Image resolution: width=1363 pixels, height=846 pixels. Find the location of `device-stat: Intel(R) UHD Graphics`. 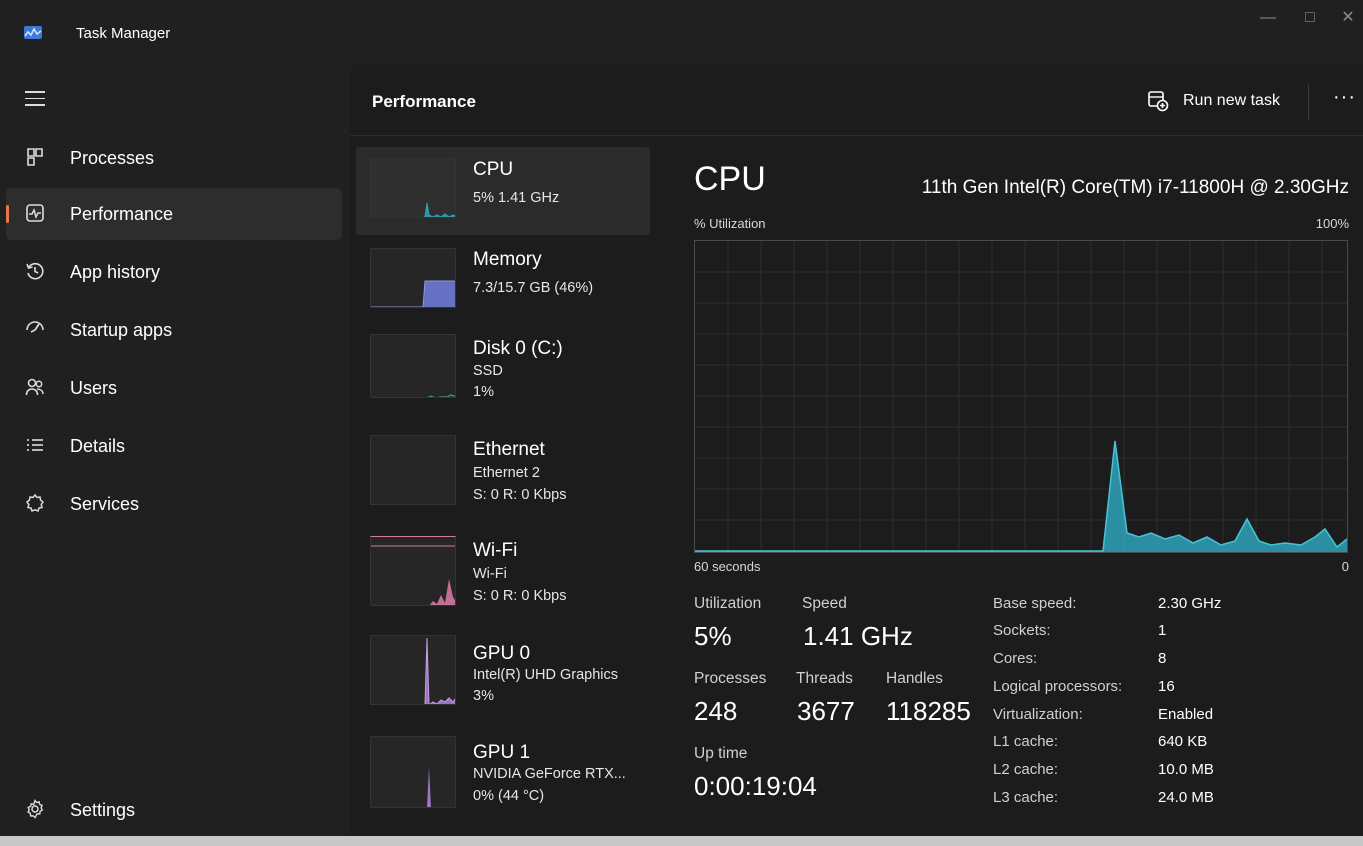

device-stat: Intel(R) UHD Graphics is located at coordinates (546, 675).